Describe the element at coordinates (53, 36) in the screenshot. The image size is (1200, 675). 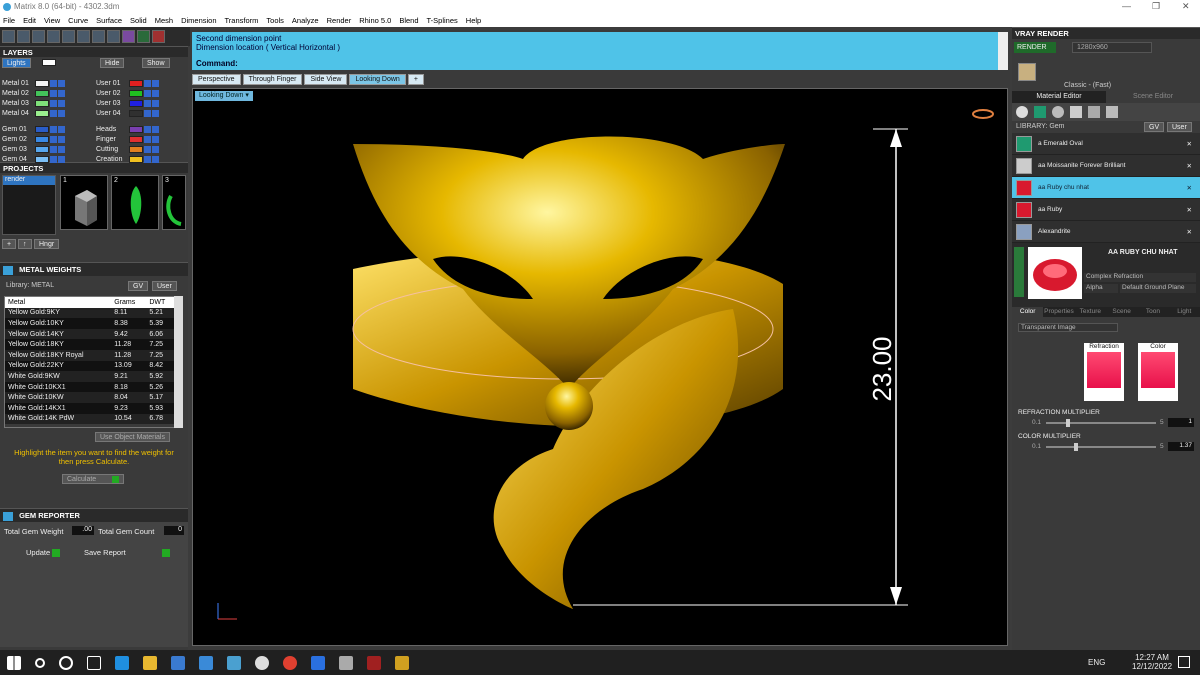
I see `print-icon` at that location.